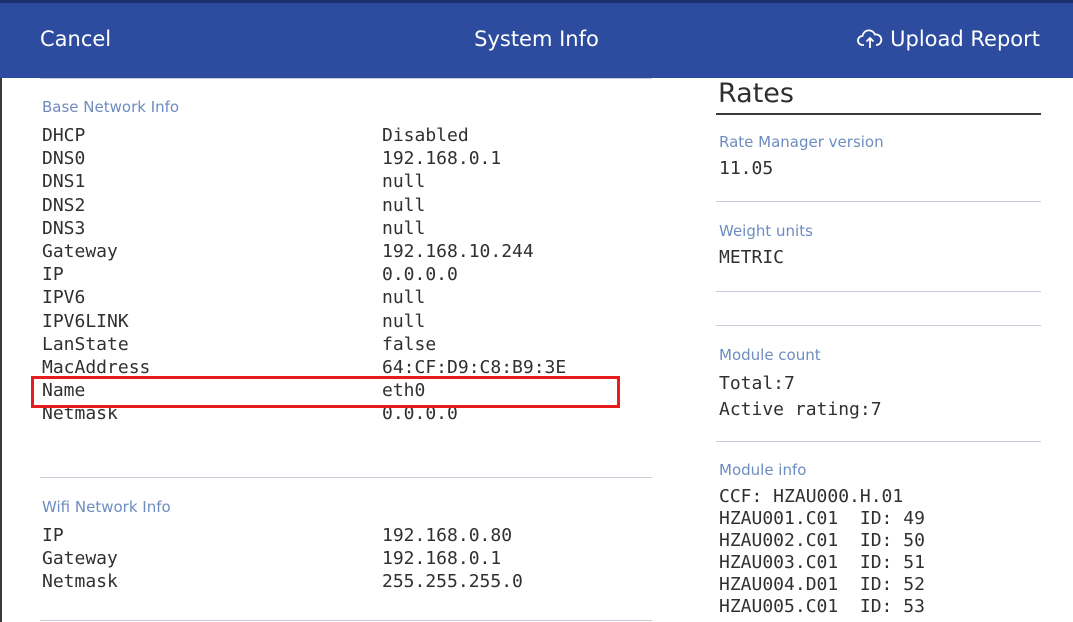 The image size is (1073, 622). What do you see at coordinates (822, 562) in the screenshot?
I see `module-info-line: HZAU003.C01 ID: 51` at bounding box center [822, 562].